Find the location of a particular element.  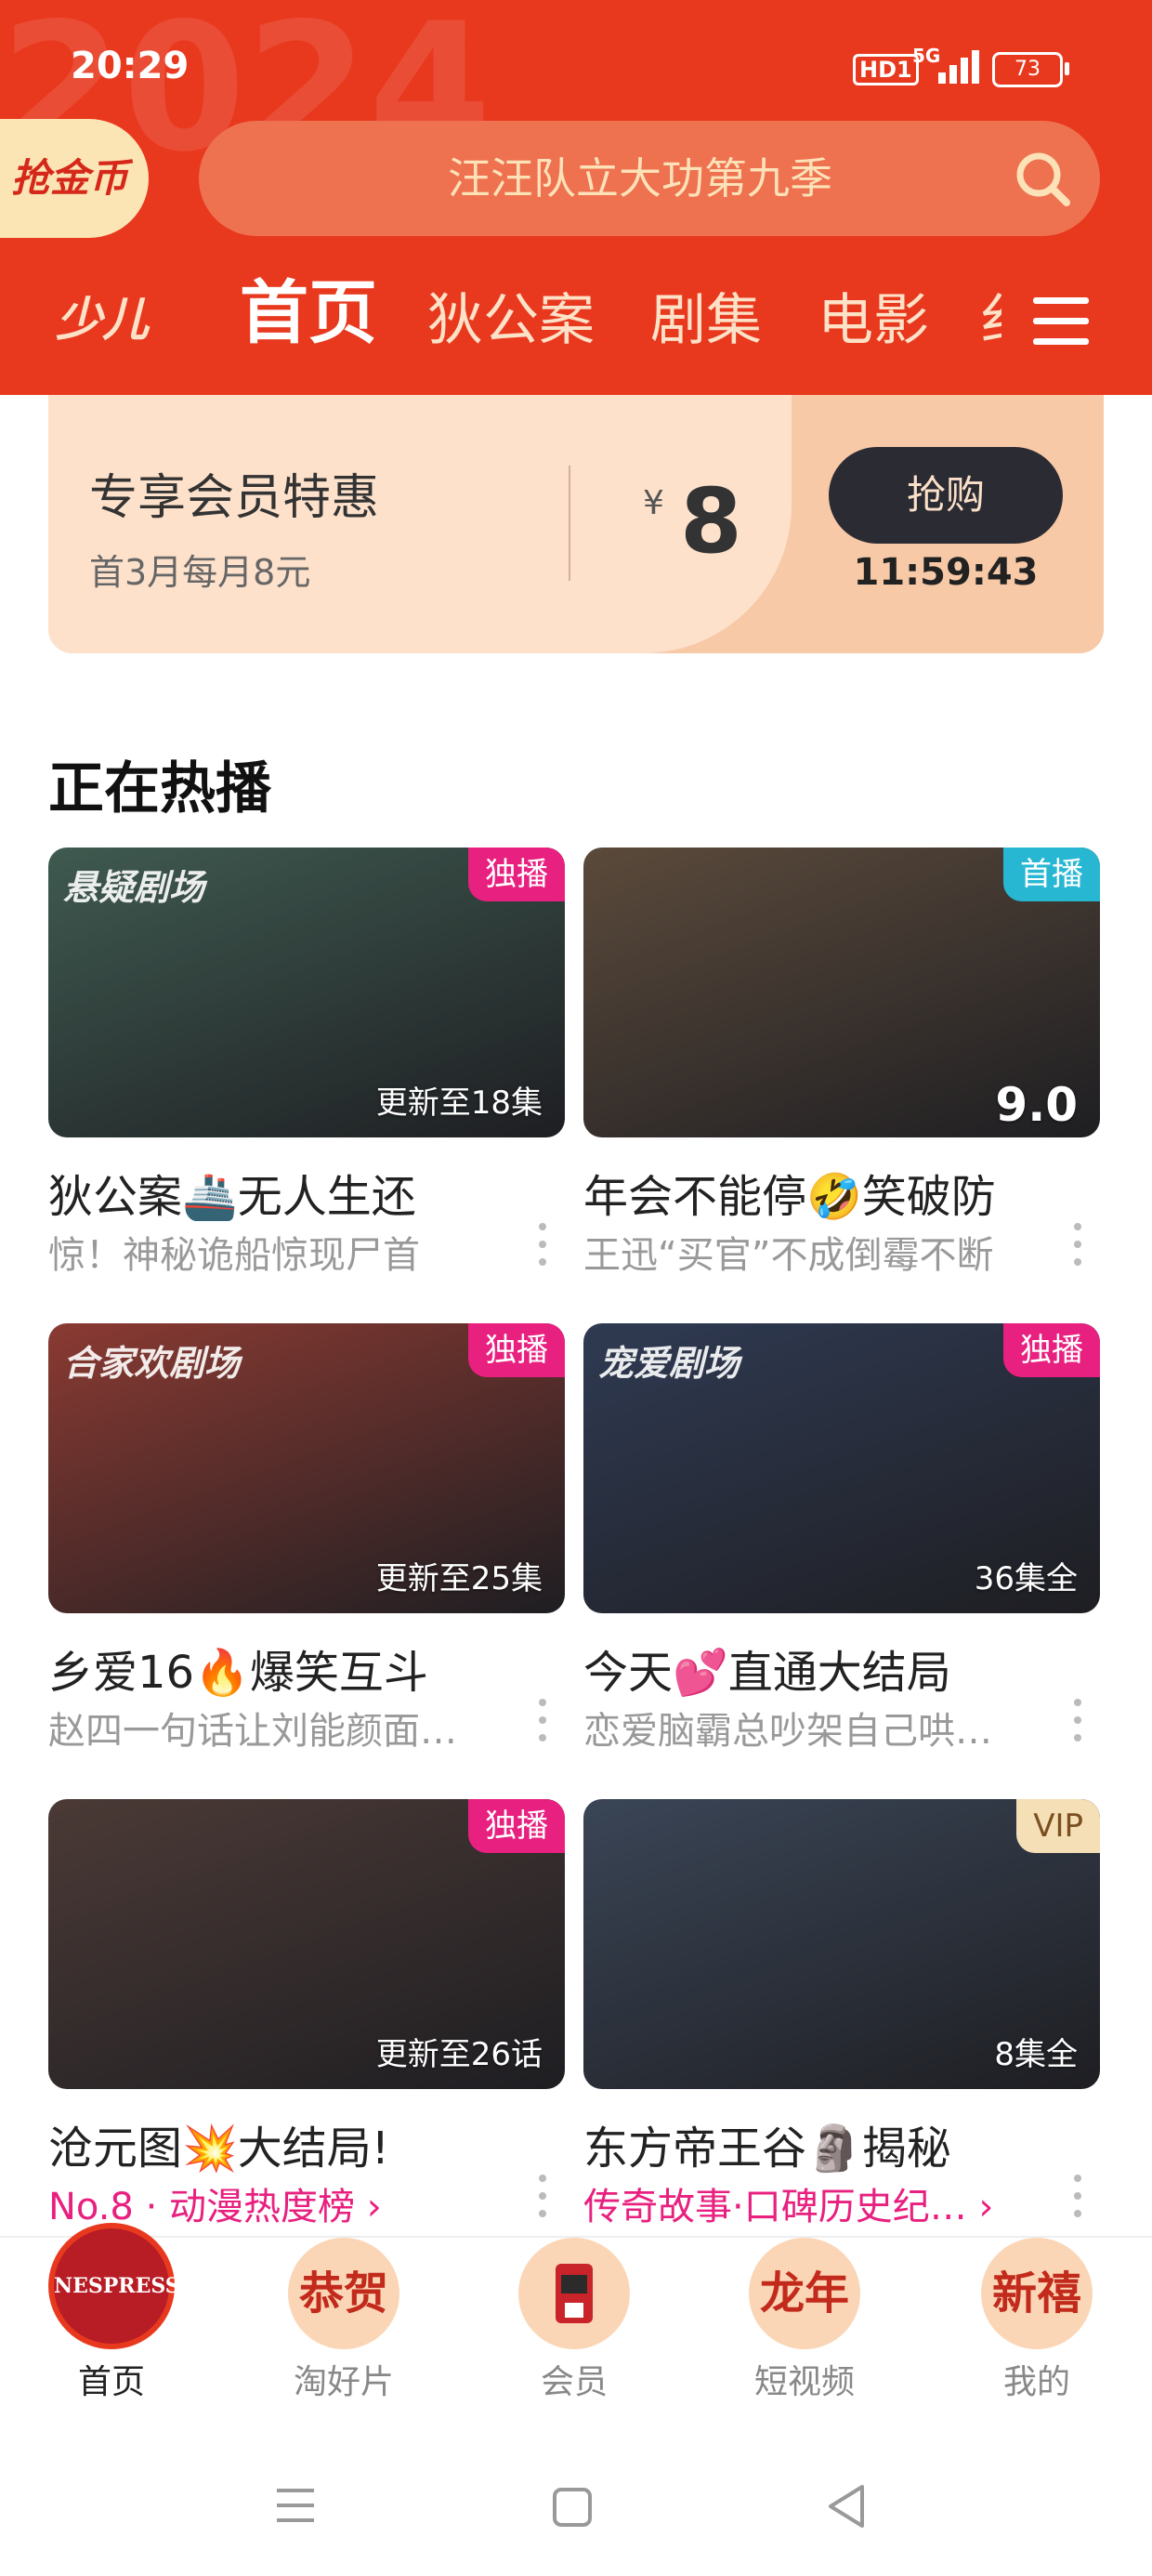

video-thumbnail: 独播更新至26话 is located at coordinates (306, 1944).